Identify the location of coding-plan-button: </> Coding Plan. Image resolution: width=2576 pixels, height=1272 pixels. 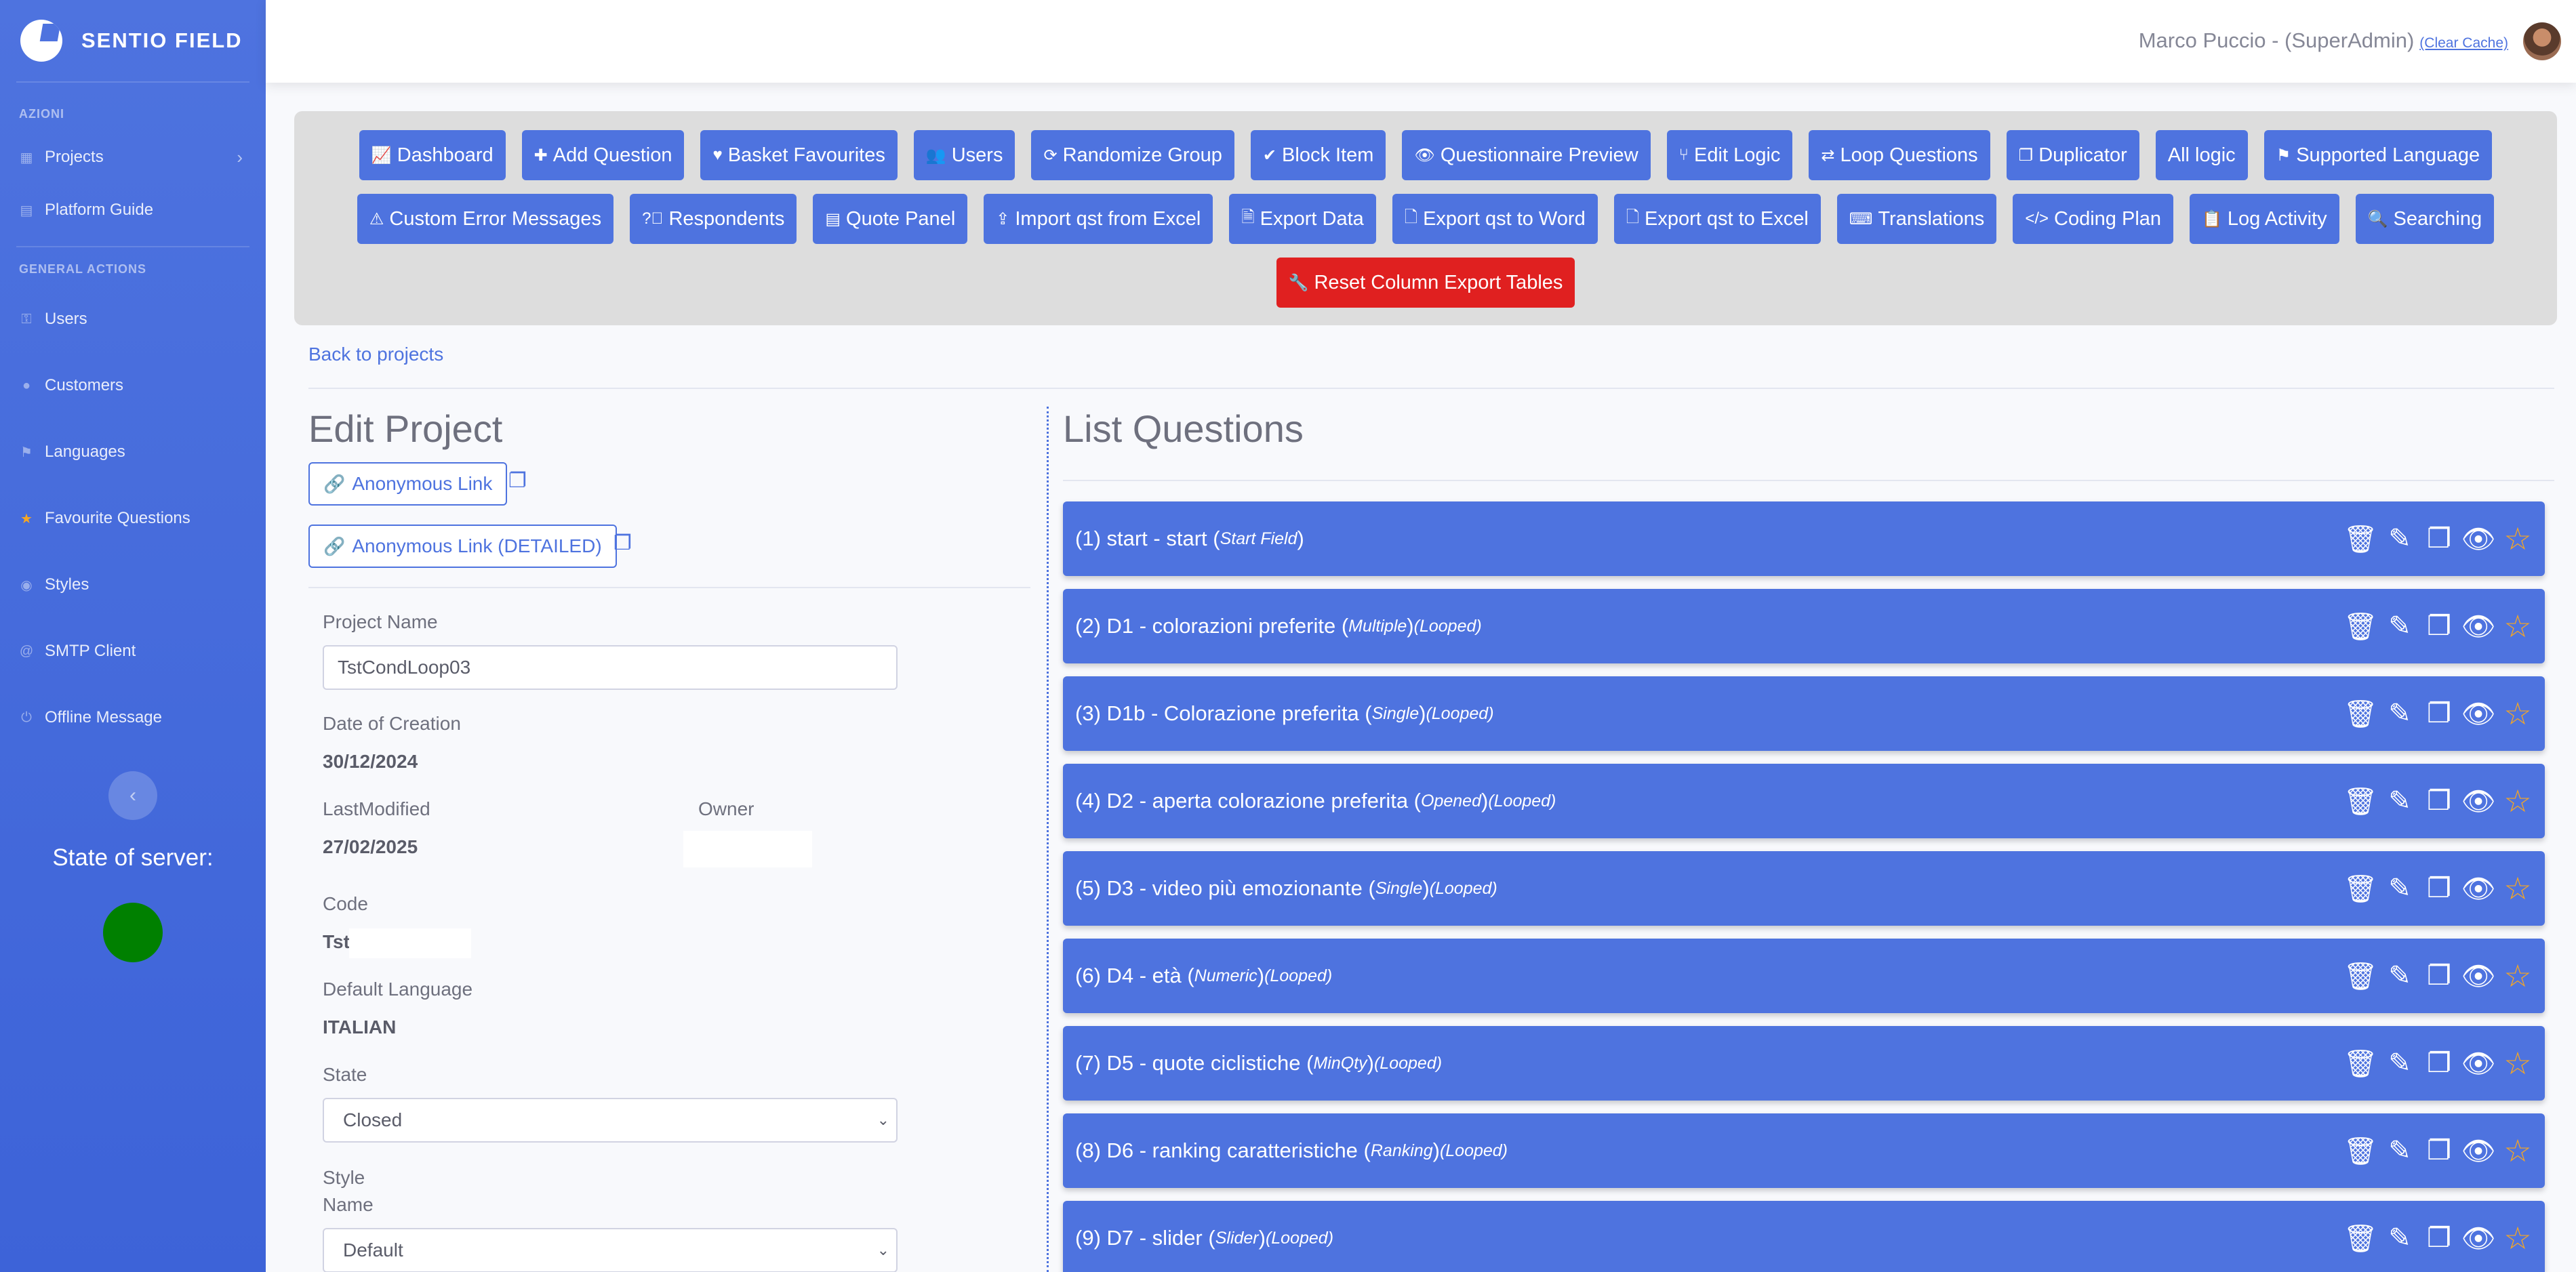
(2093, 219).